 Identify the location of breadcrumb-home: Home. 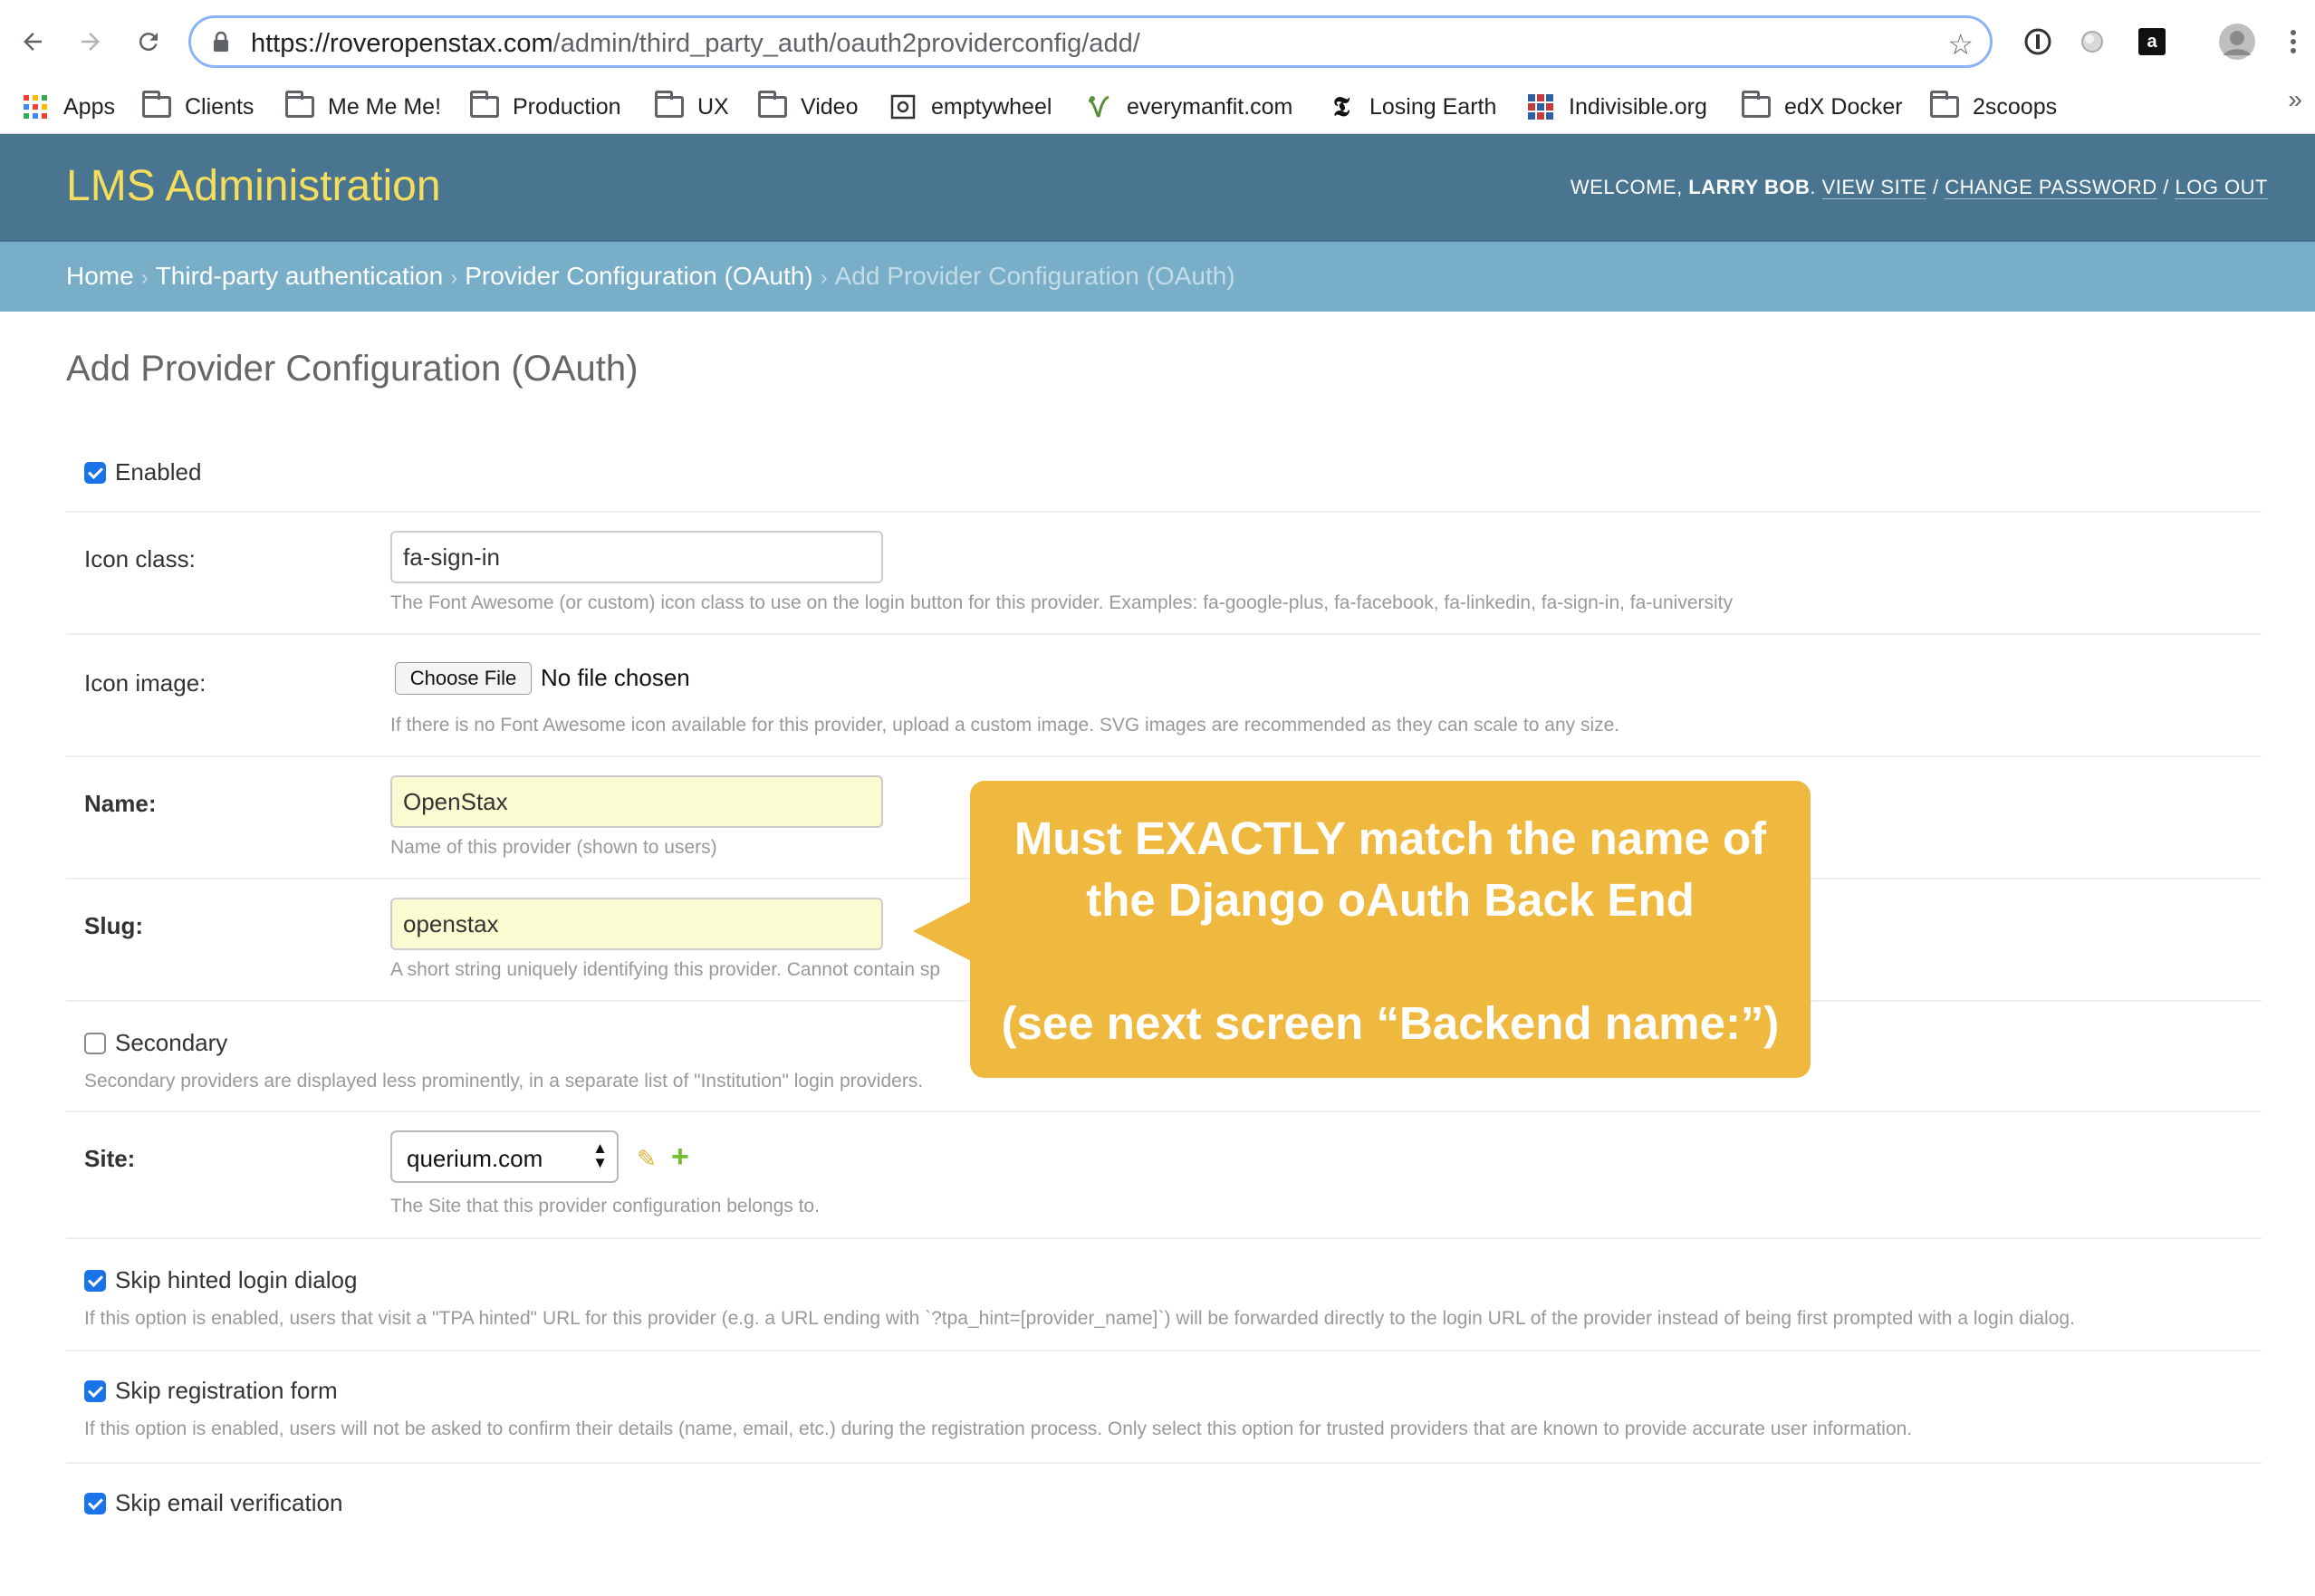
(100, 276).